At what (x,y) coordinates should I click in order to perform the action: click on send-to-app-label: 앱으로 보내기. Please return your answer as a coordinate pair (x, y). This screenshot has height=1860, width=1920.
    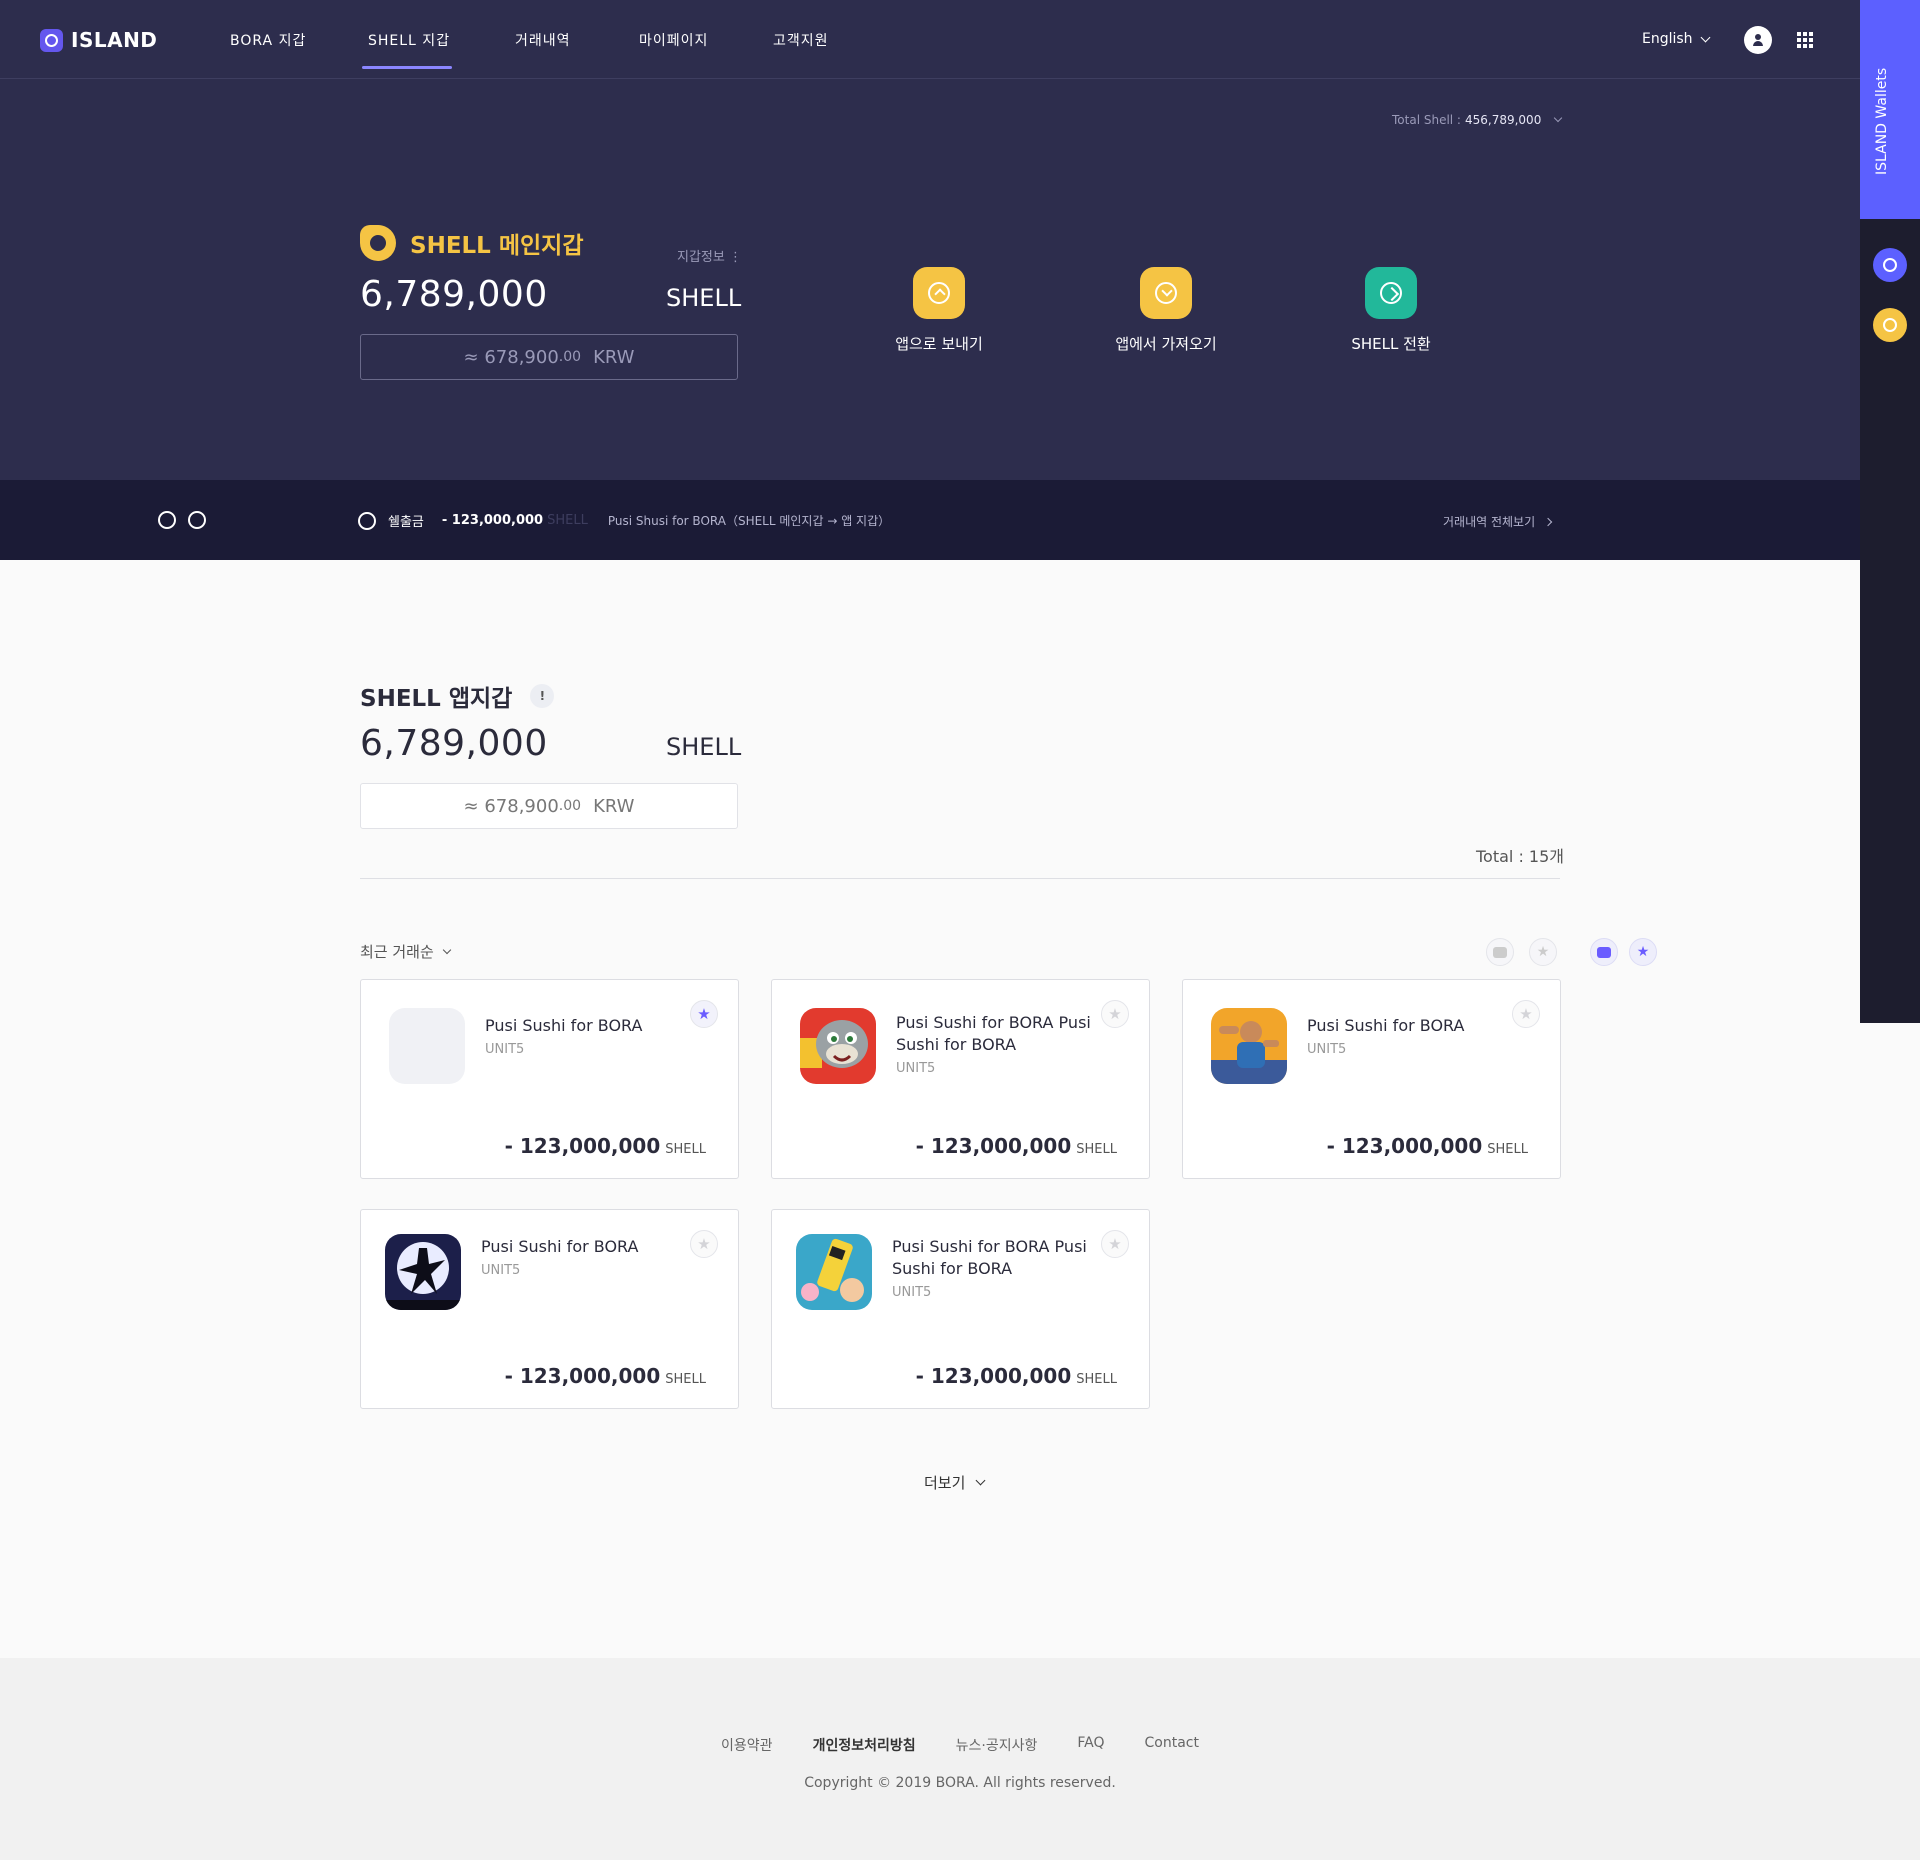
    Looking at the image, I should click on (939, 344).